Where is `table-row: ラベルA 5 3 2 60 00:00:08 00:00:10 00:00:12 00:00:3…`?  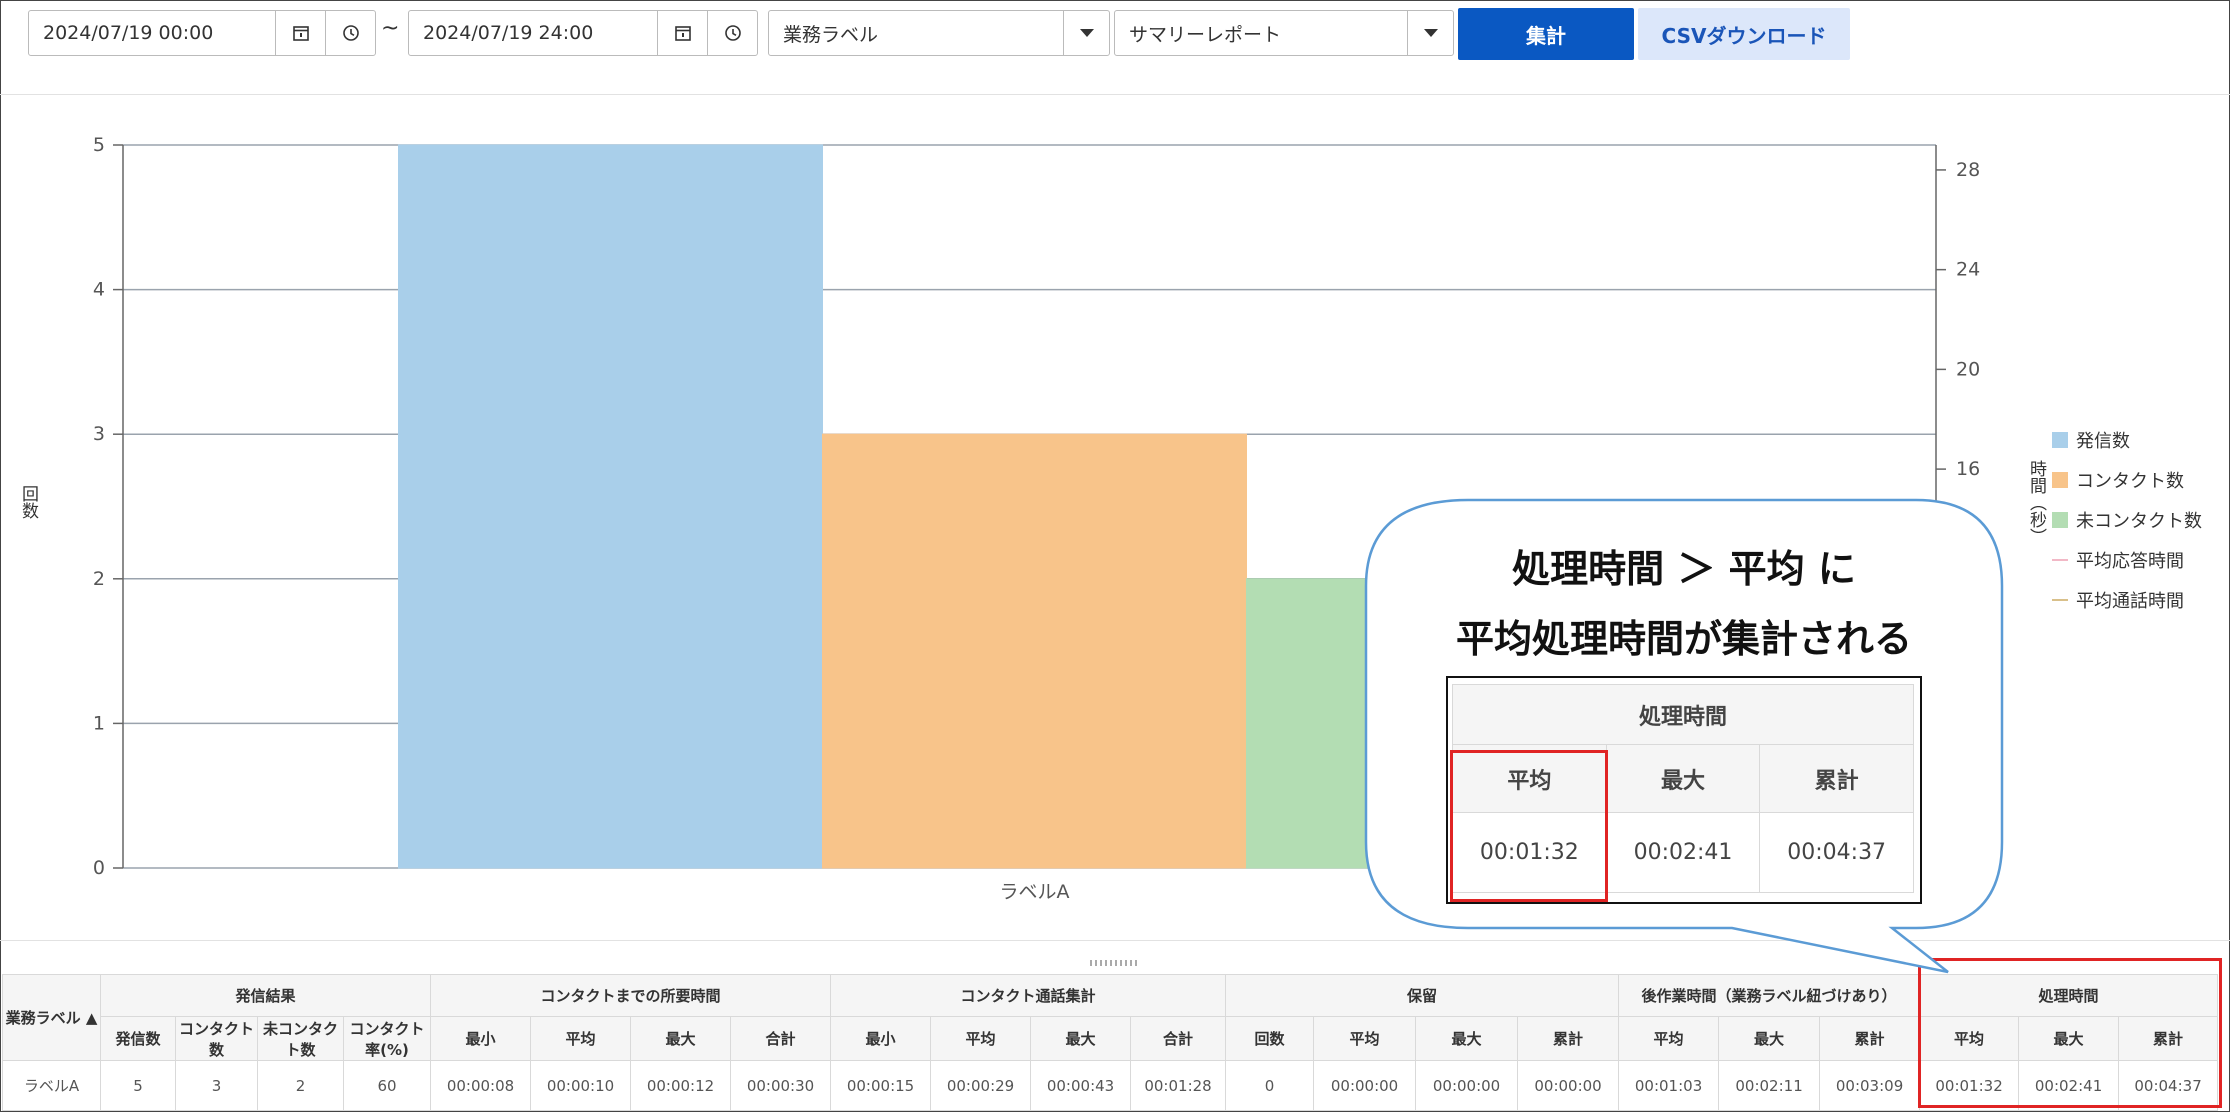 table-row: ラベルA 5 3 2 60 00:00:08 00:00:10 00:00:12 00:00:3… is located at coordinates (1110, 1085).